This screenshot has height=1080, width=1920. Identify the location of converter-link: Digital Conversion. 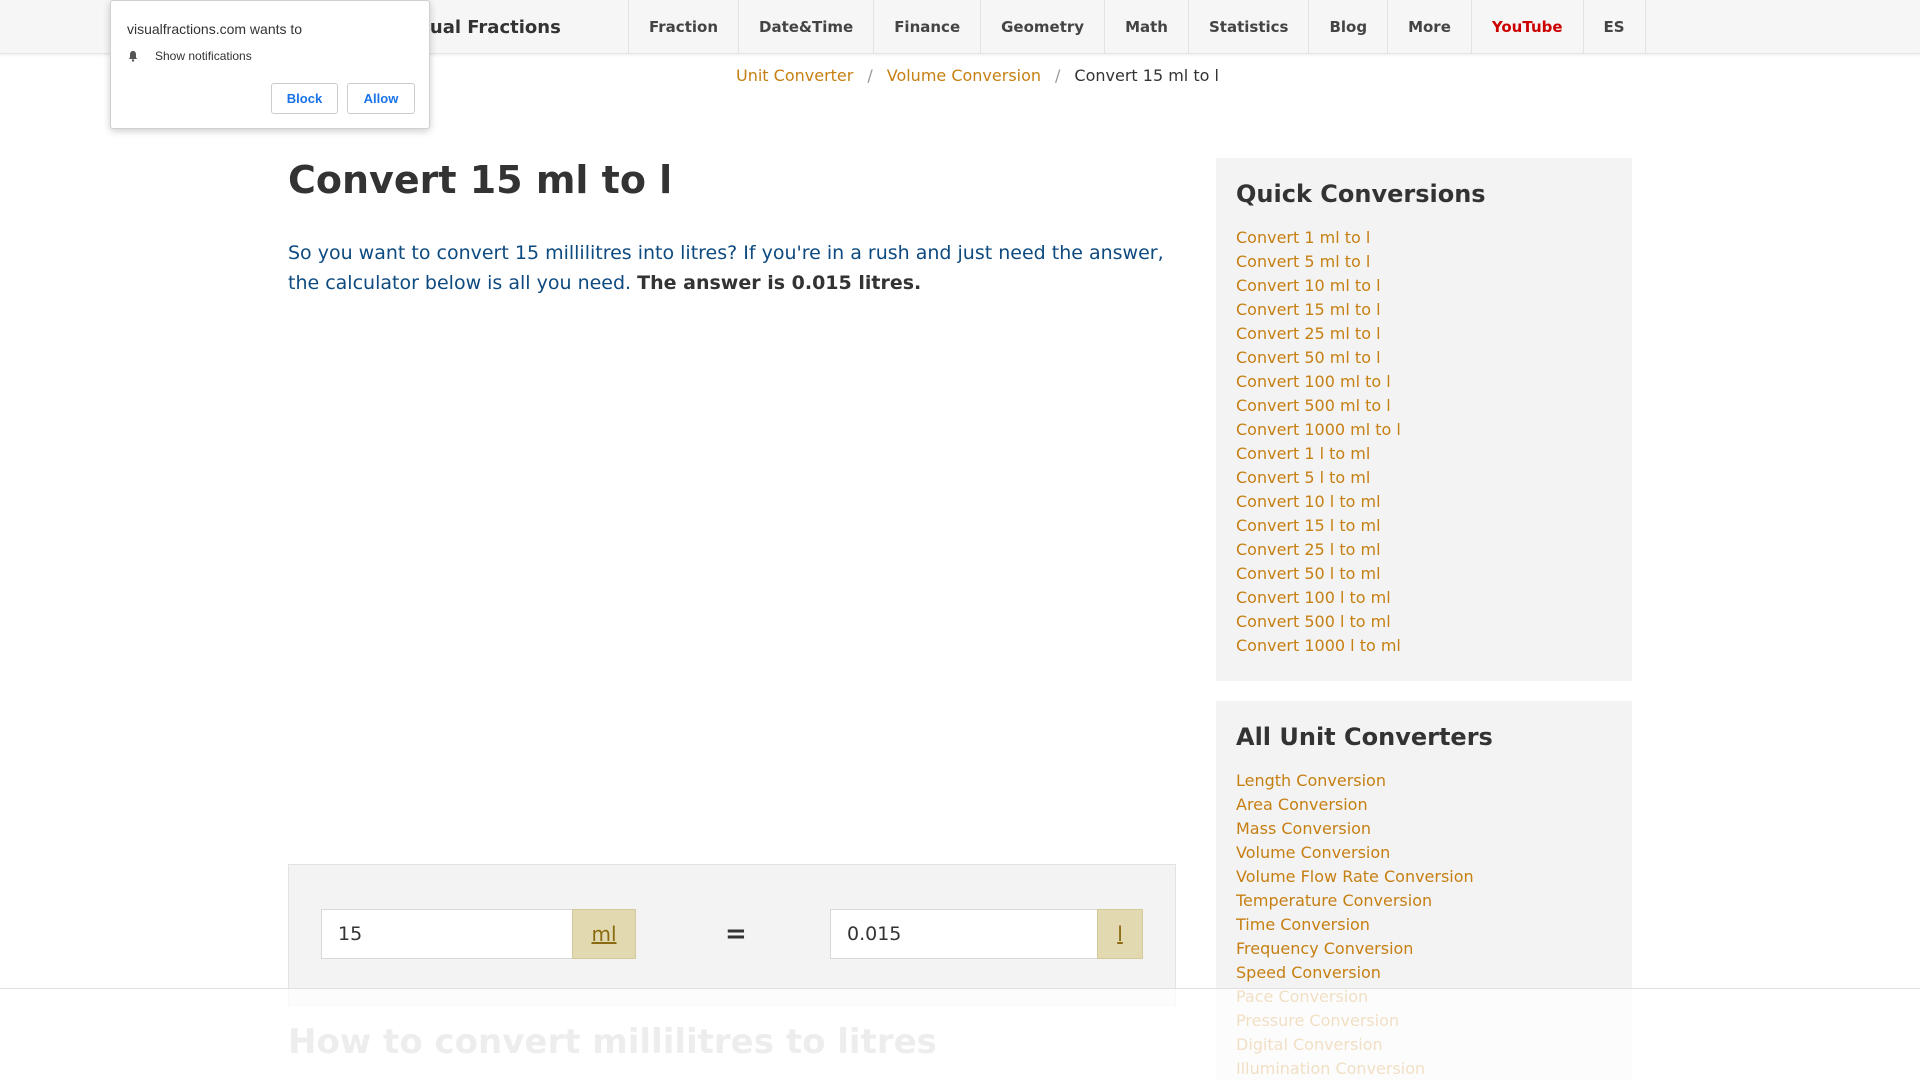
(1424, 1045).